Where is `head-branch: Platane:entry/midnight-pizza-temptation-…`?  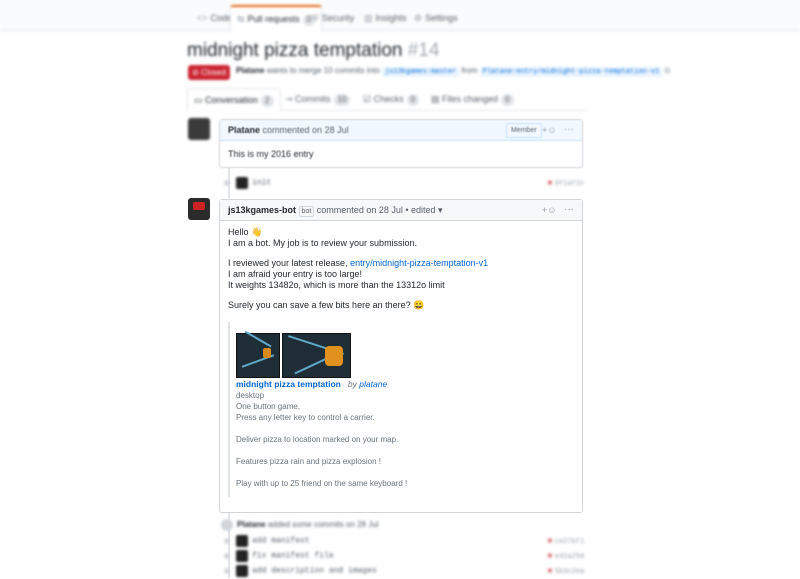 head-branch: Platane:entry/midnight-pizza-temptation-… is located at coordinates (571, 72).